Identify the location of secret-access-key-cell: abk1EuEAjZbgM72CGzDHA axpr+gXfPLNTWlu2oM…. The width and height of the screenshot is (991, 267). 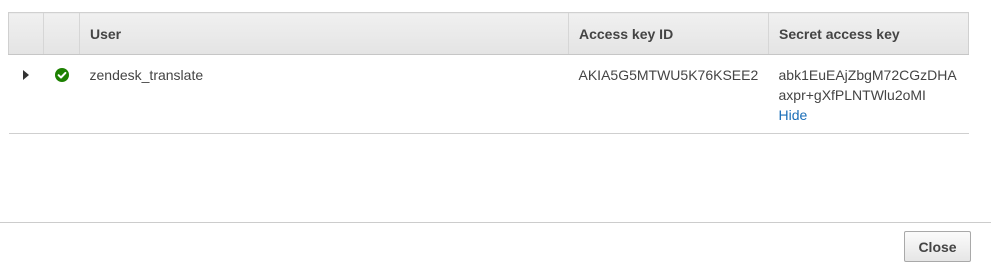
(868, 94).